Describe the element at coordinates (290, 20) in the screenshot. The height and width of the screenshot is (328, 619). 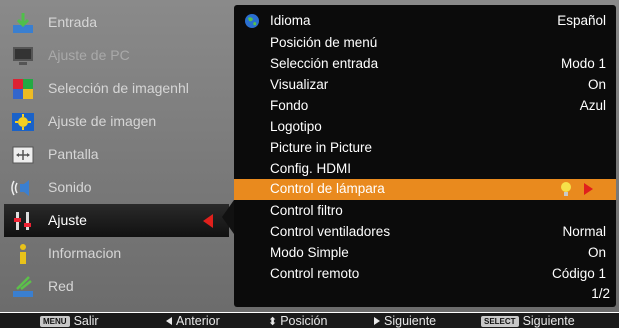
I see `row-label: Idioma` at that location.